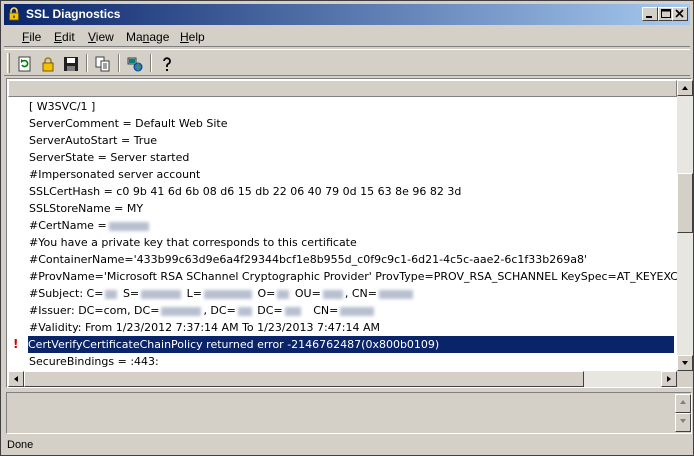 This screenshot has width=694, height=456. I want to click on menu-edit: Edit, so click(64, 37).